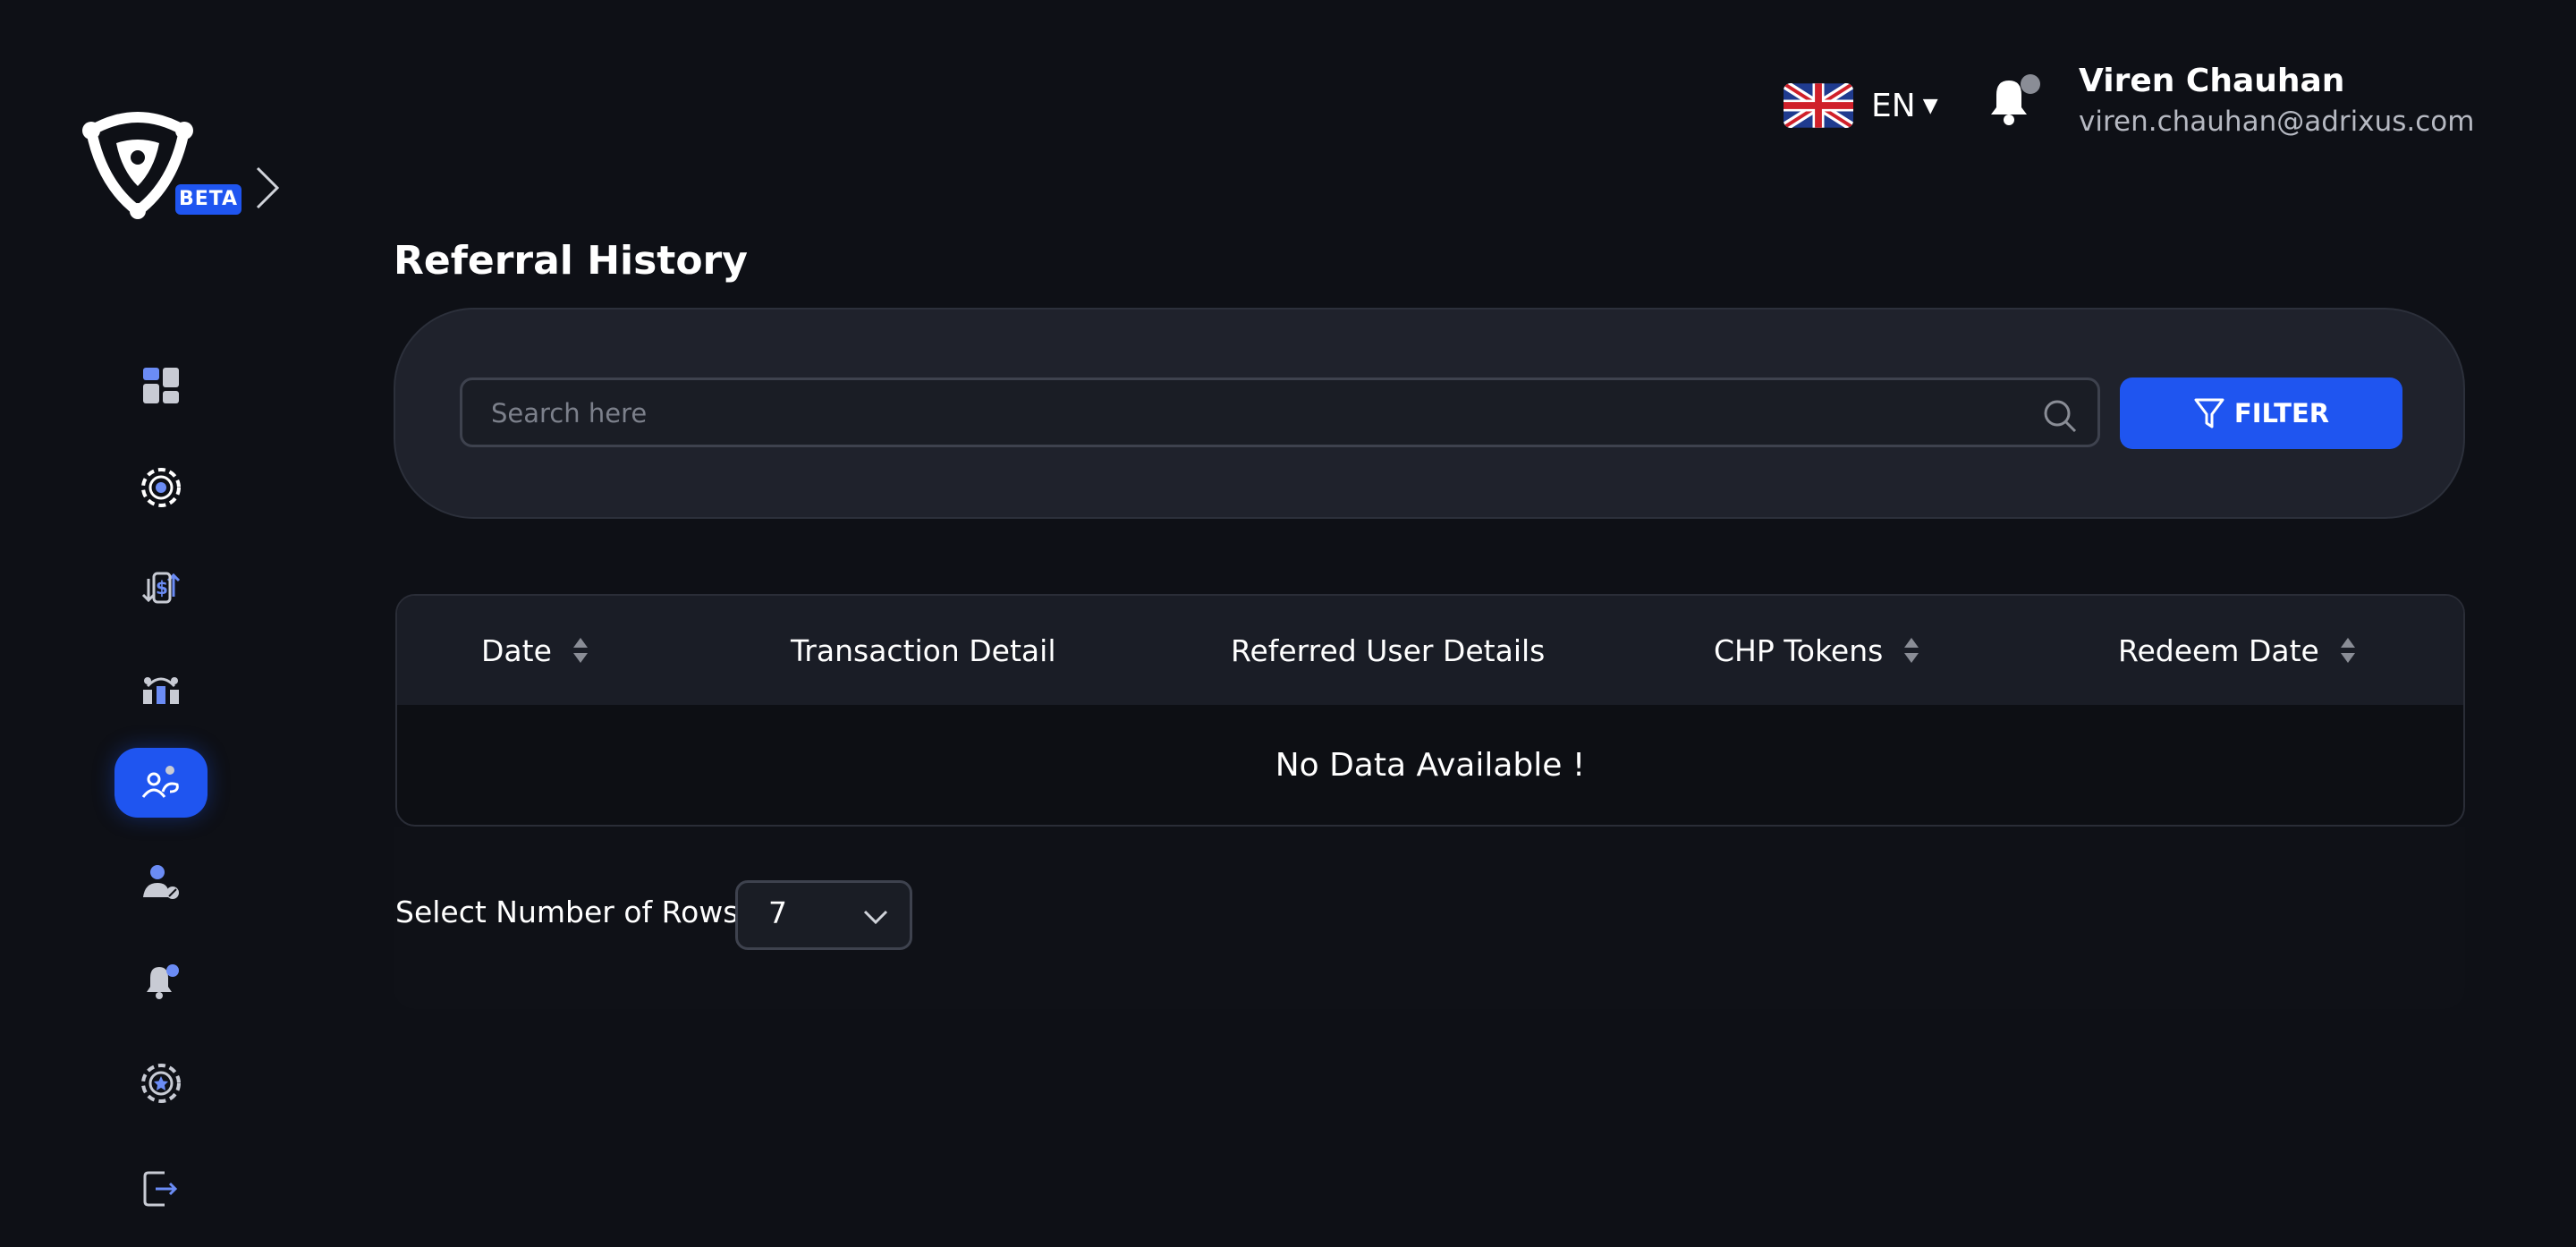 The width and height of the screenshot is (2576, 1247). What do you see at coordinates (777, 912) in the screenshot?
I see `rows-per-page-value: 7` at bounding box center [777, 912].